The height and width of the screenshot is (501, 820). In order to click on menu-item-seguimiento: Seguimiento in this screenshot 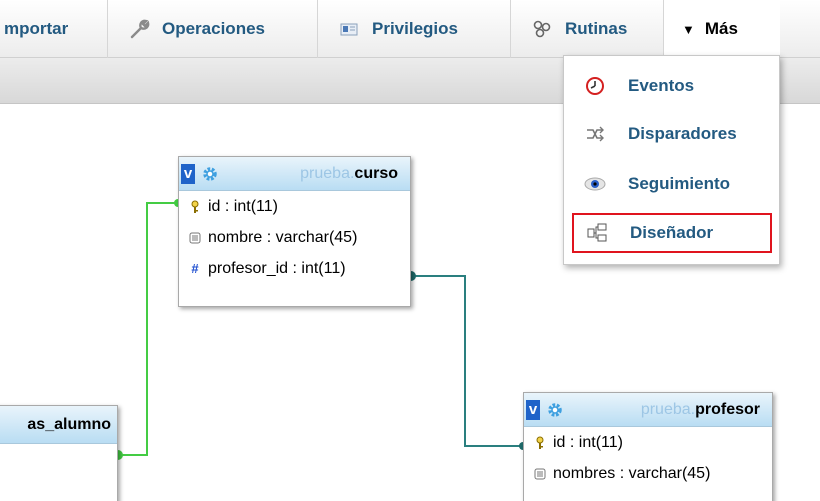, I will do `click(672, 184)`.